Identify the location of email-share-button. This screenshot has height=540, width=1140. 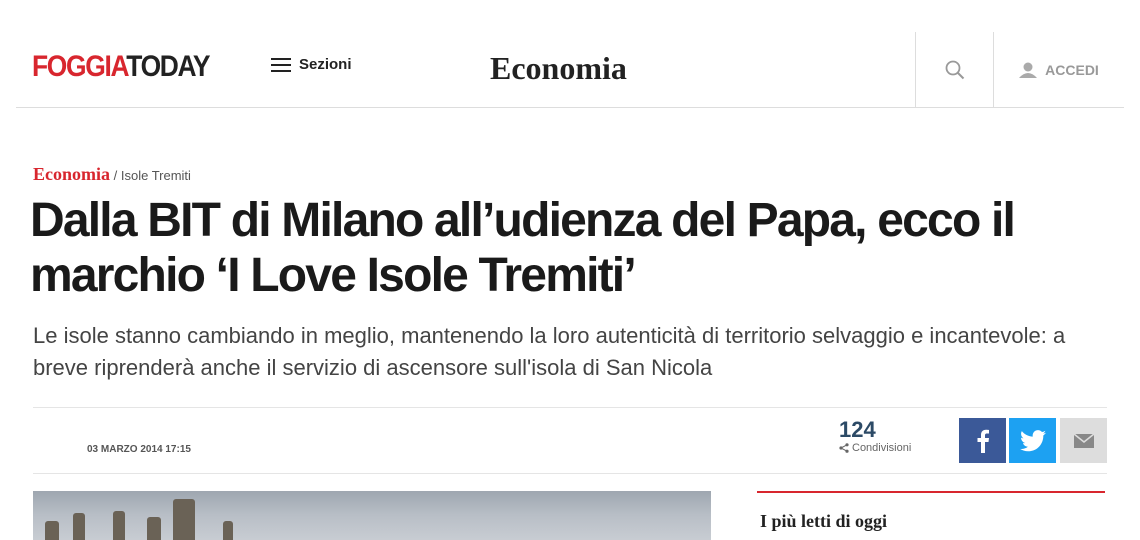
(1083, 440).